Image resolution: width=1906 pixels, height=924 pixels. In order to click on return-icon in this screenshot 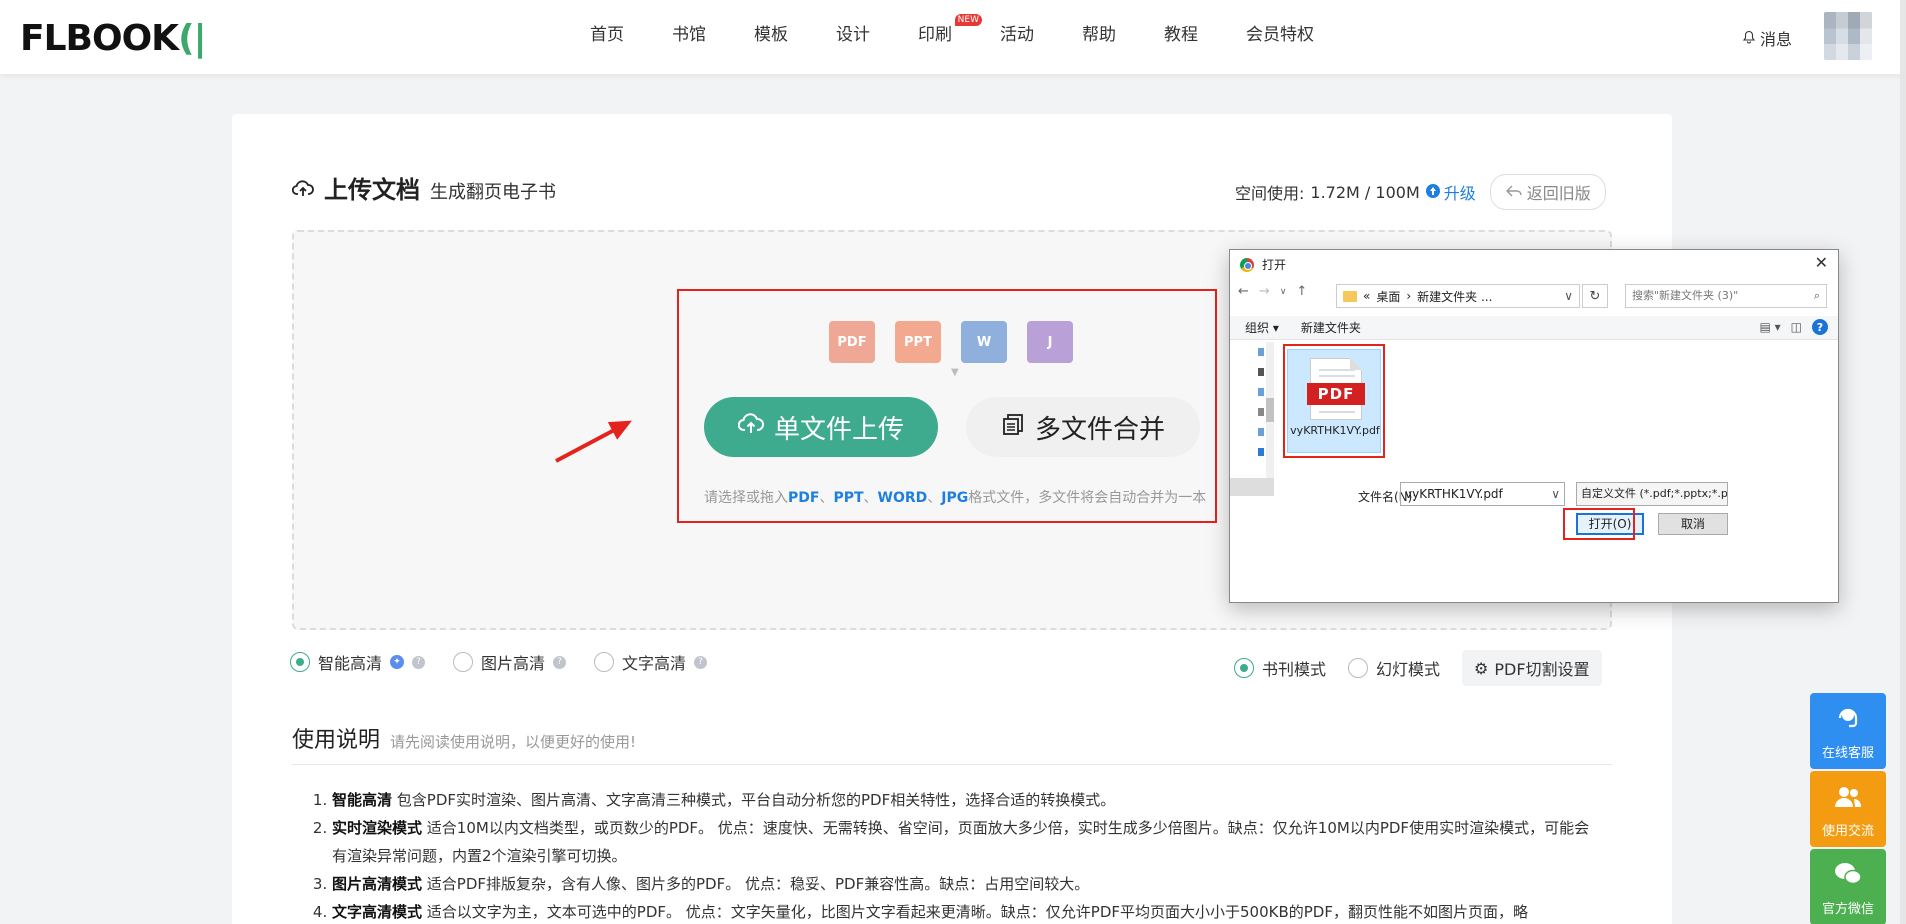, I will do `click(1514, 192)`.